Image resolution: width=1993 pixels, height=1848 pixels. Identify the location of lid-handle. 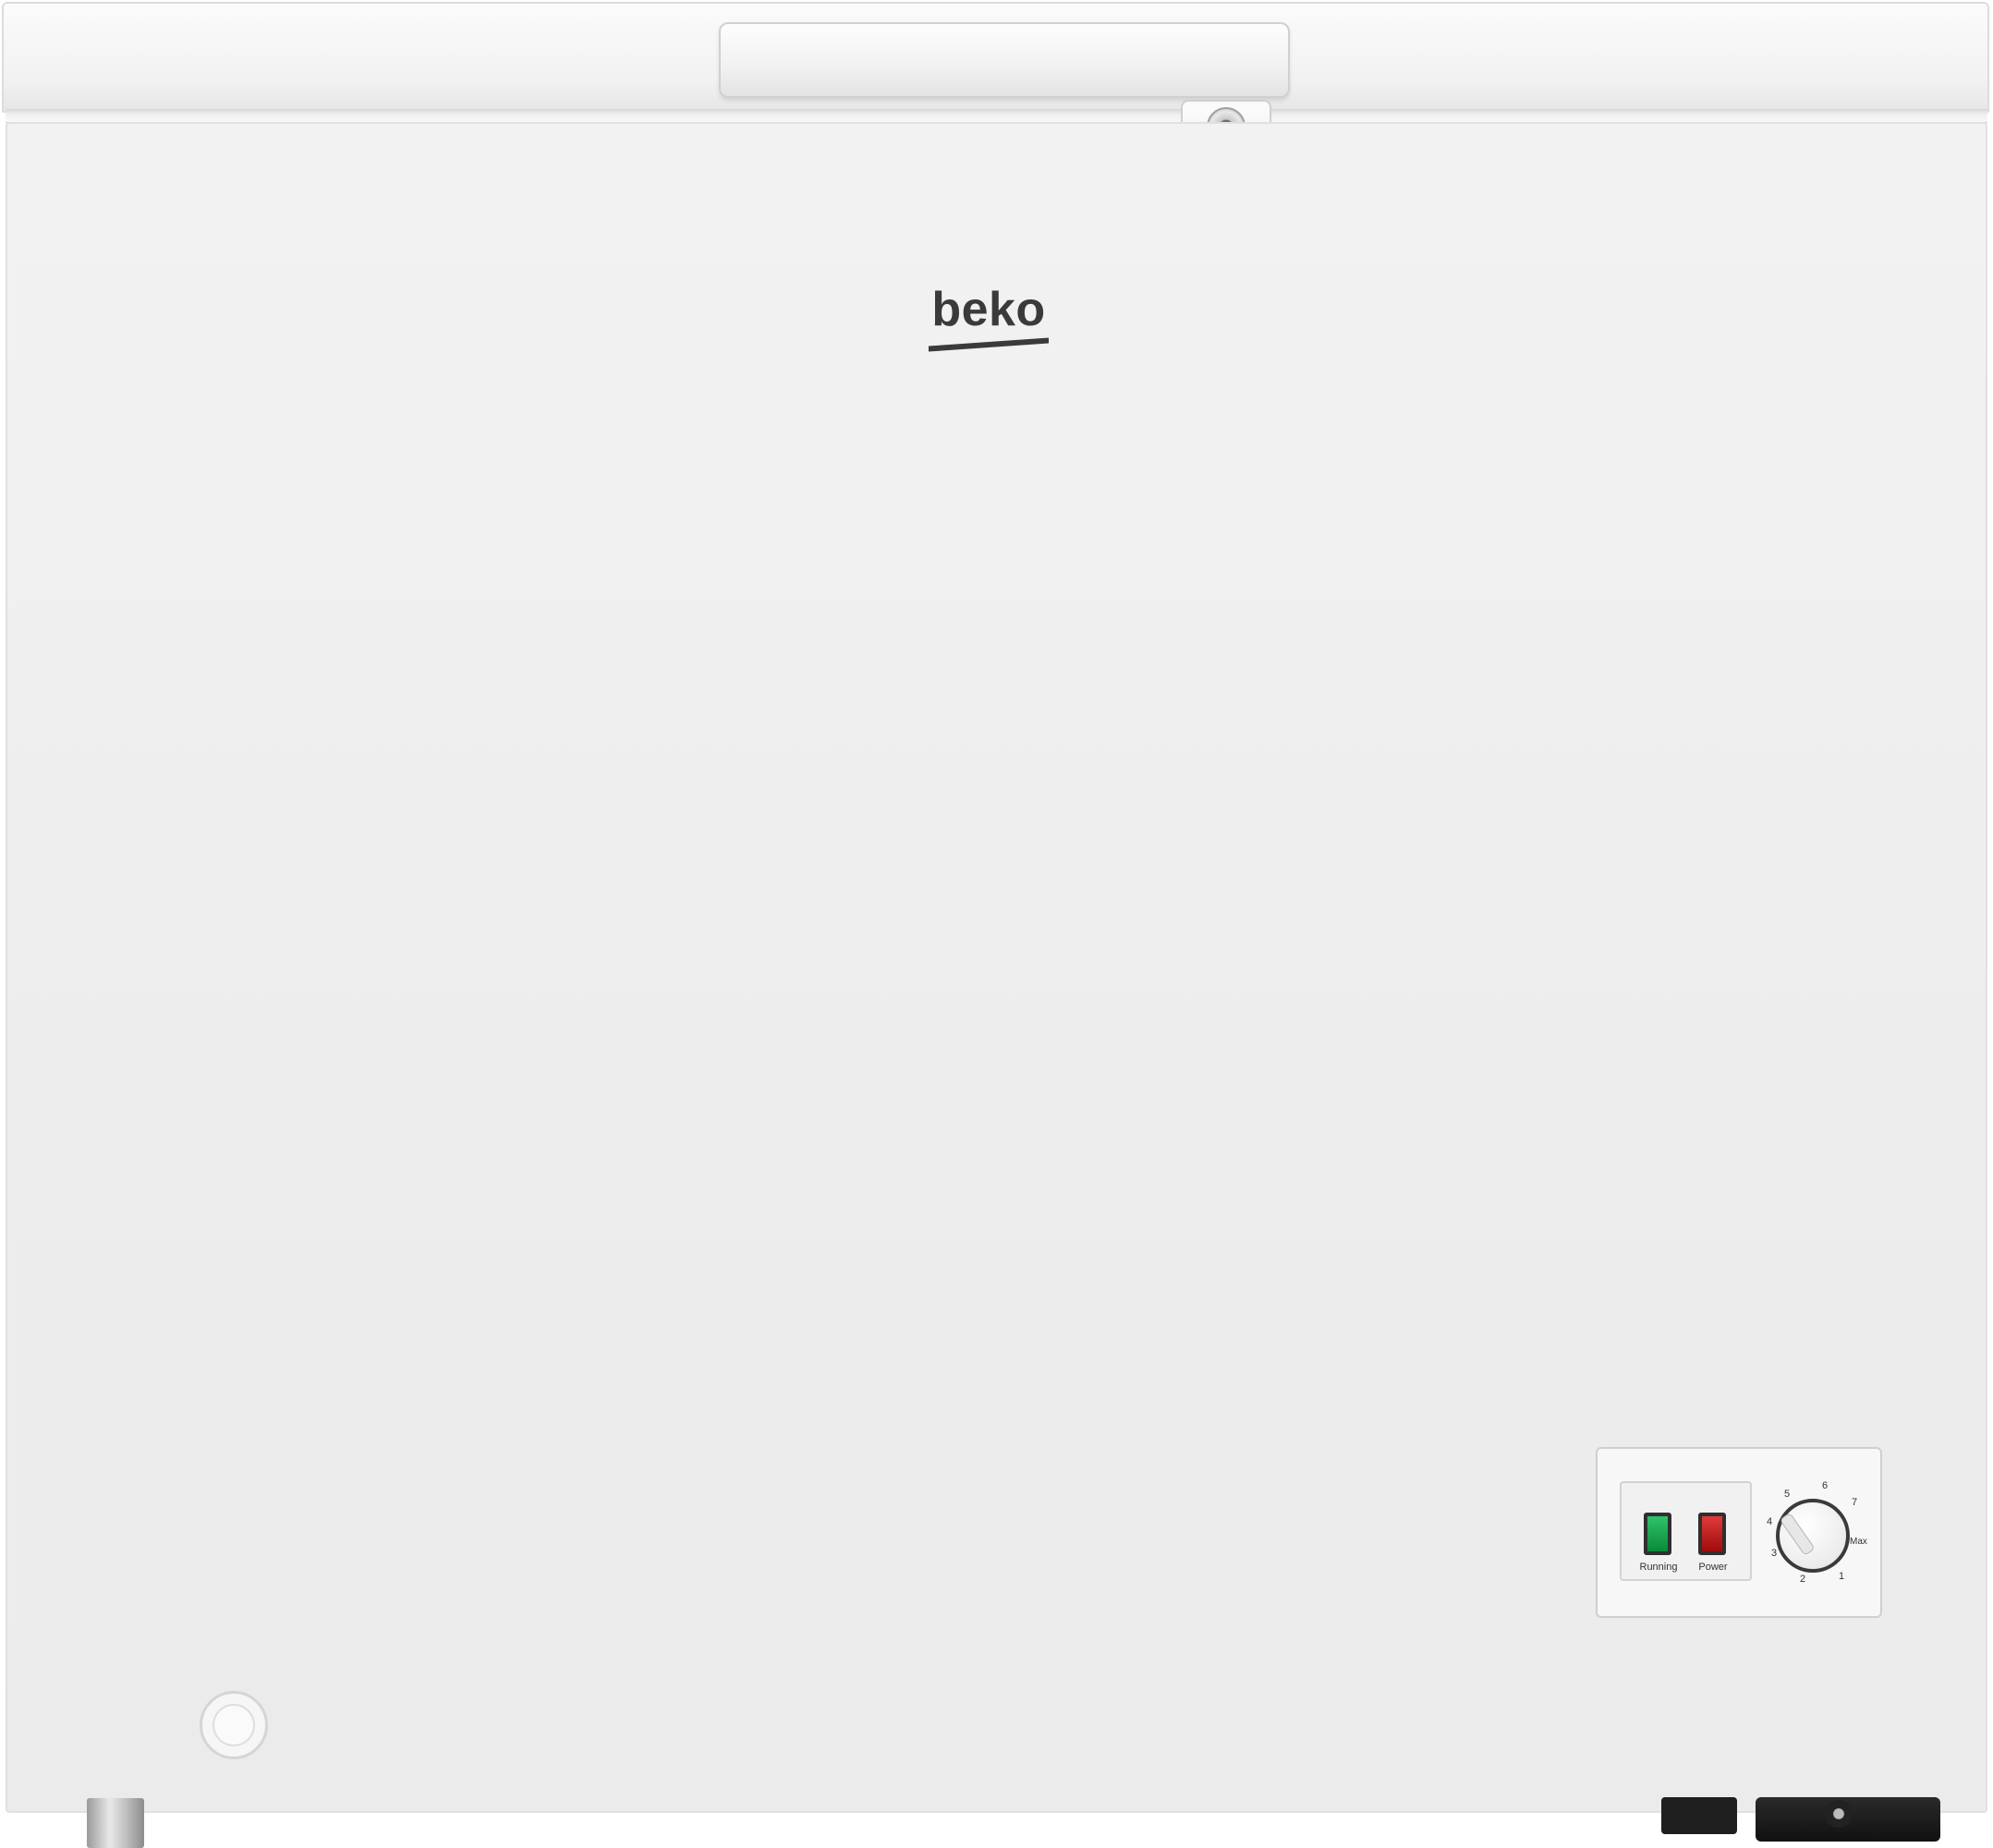
(1004, 60).